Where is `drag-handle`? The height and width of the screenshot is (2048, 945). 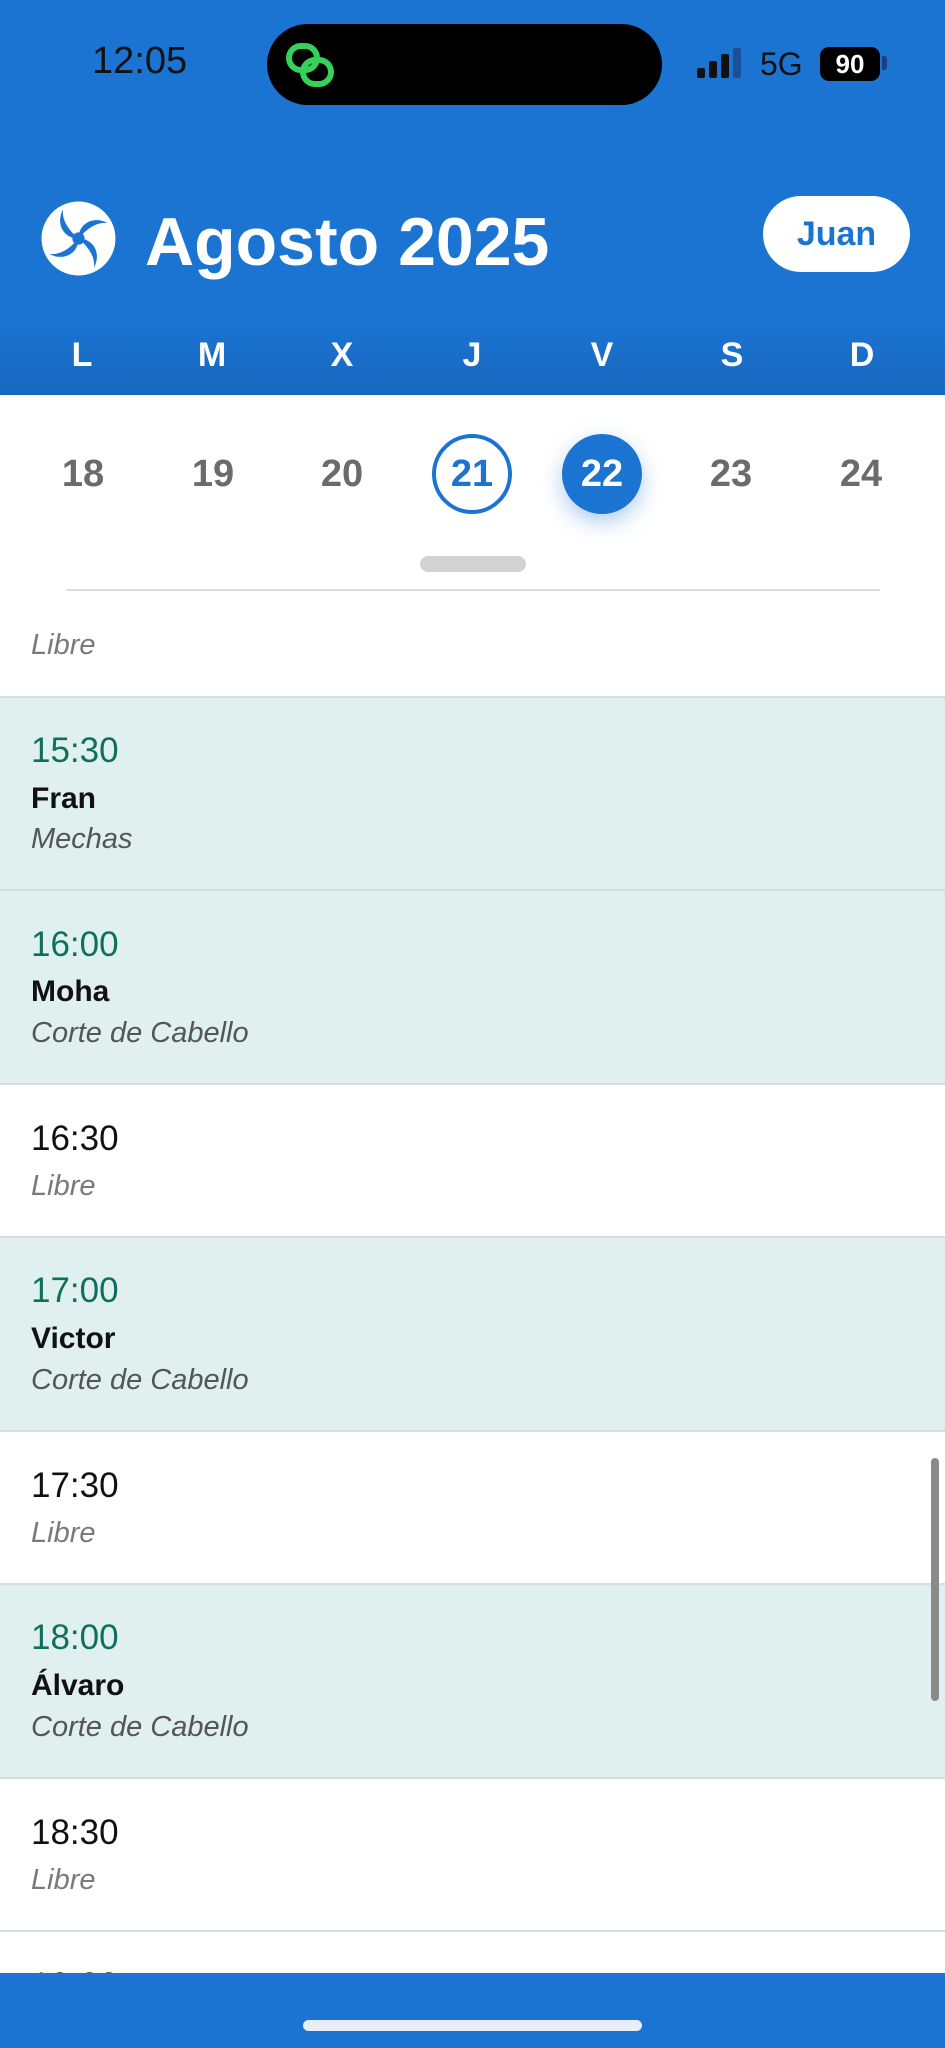 drag-handle is located at coordinates (473, 564).